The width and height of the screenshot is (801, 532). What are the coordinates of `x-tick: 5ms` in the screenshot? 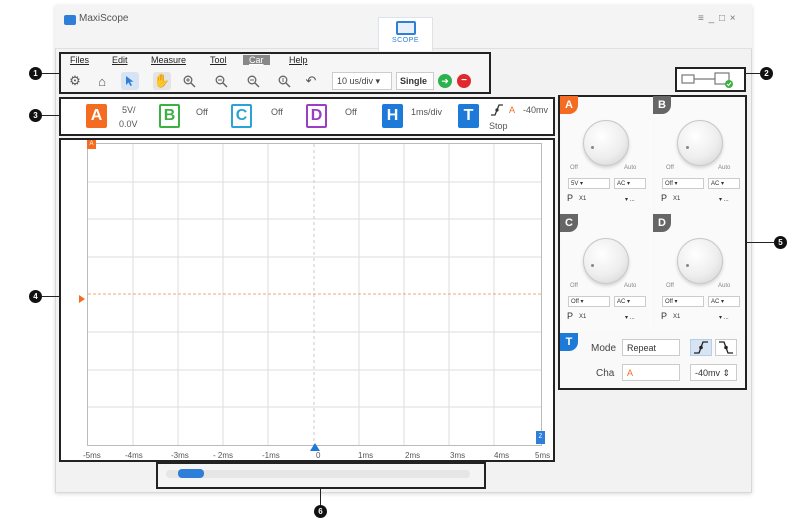 It's located at (543, 455).